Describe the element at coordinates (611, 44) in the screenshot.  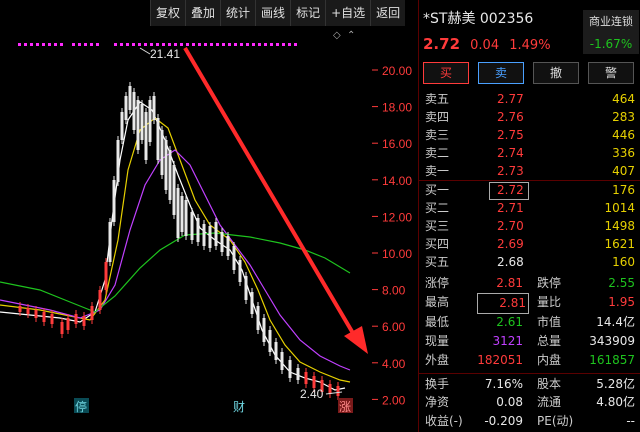
I see `sector-percent: -1.67%` at that location.